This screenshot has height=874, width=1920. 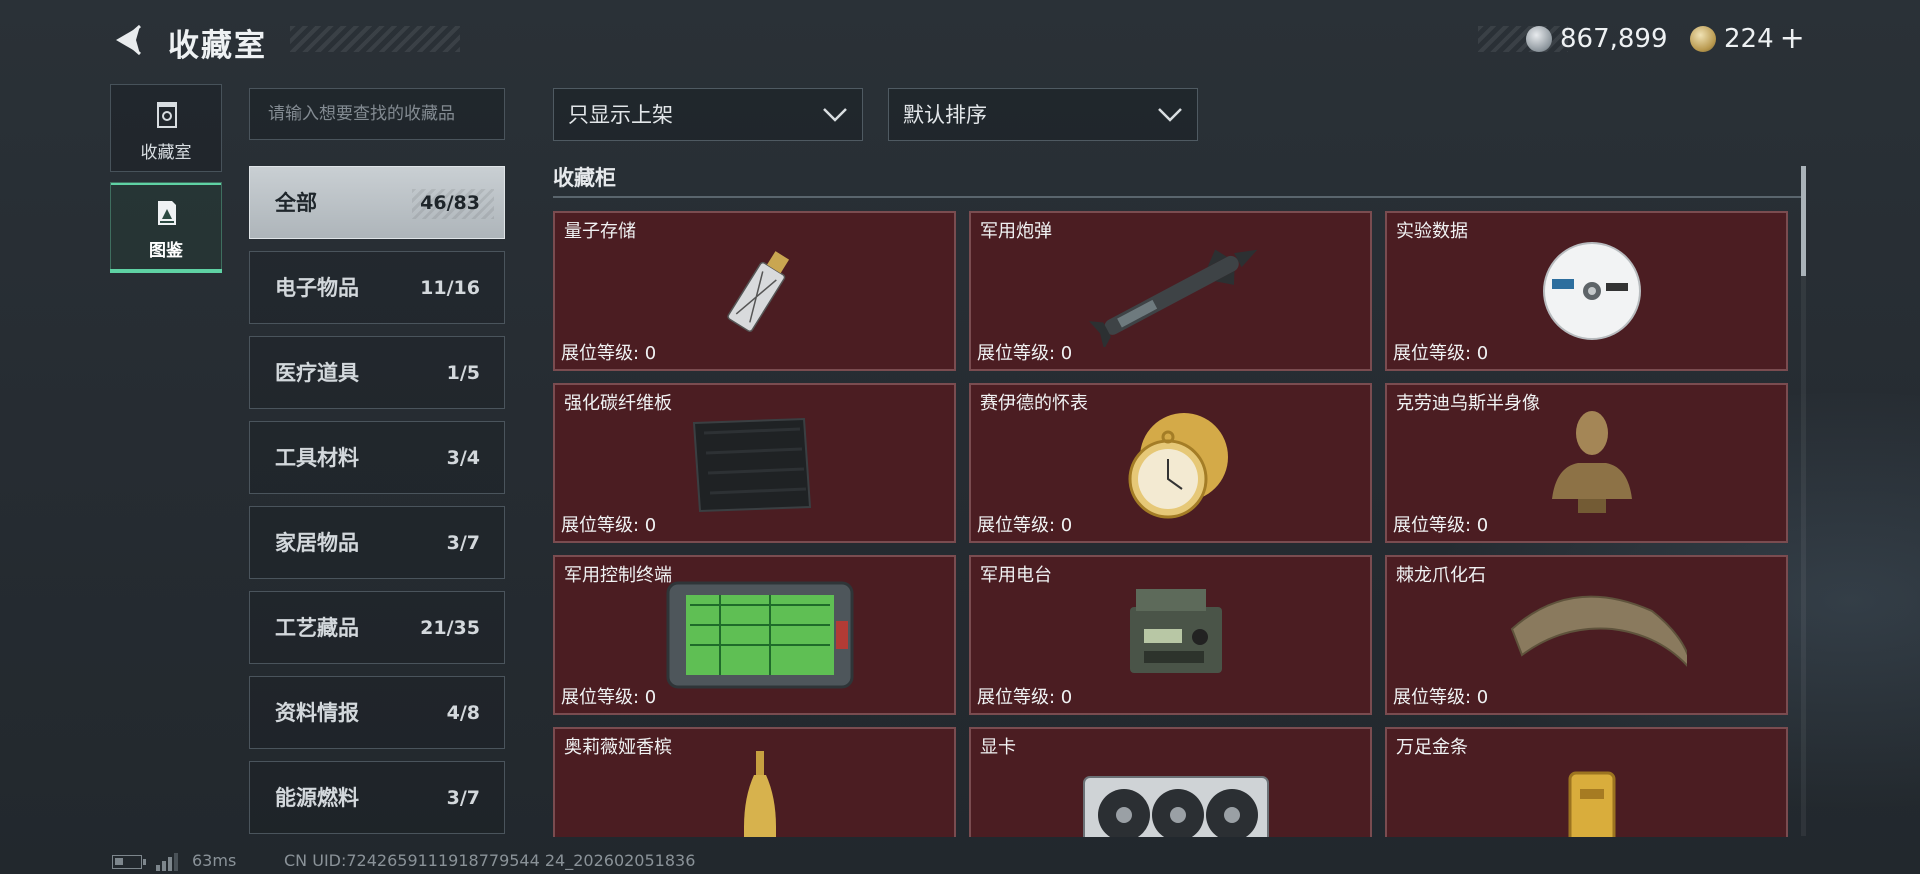 I want to click on category-count: 21/35, so click(x=450, y=628).